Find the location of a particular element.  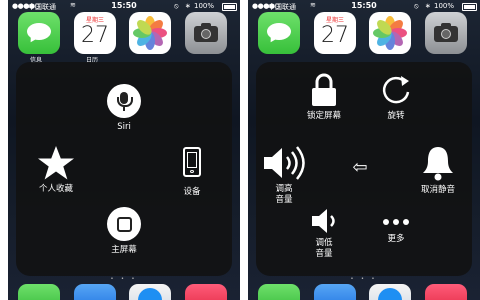

back-arrow-icon: ⇦ is located at coordinates (360, 167).